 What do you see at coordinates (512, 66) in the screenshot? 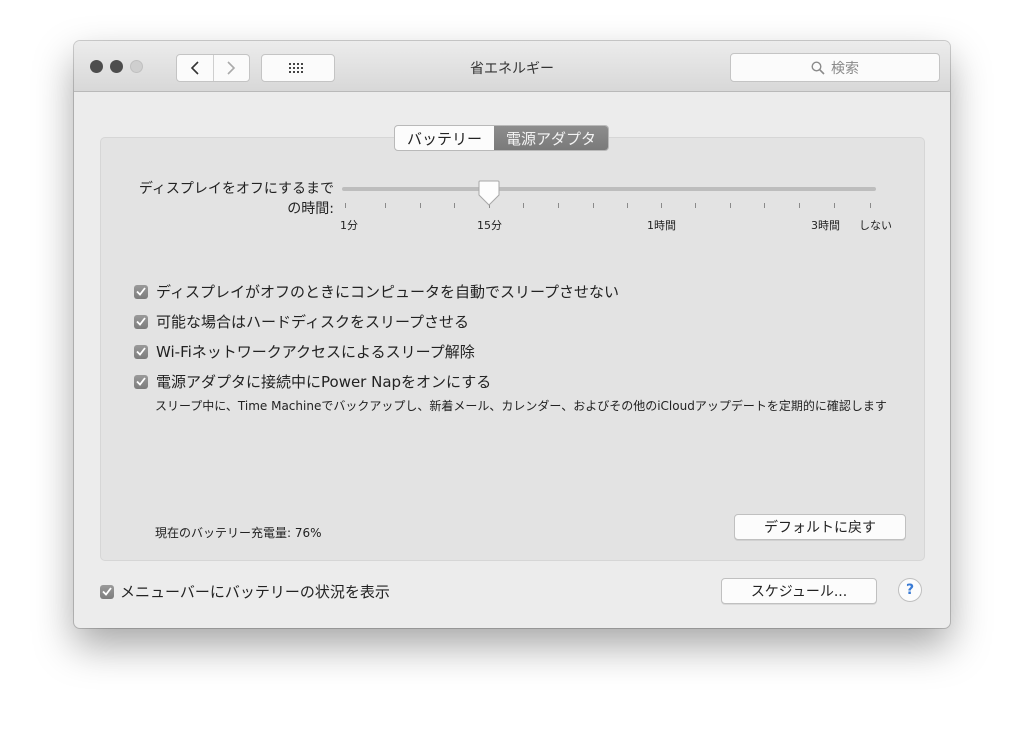
I see `title-bar: 省エネルギー 検索` at bounding box center [512, 66].